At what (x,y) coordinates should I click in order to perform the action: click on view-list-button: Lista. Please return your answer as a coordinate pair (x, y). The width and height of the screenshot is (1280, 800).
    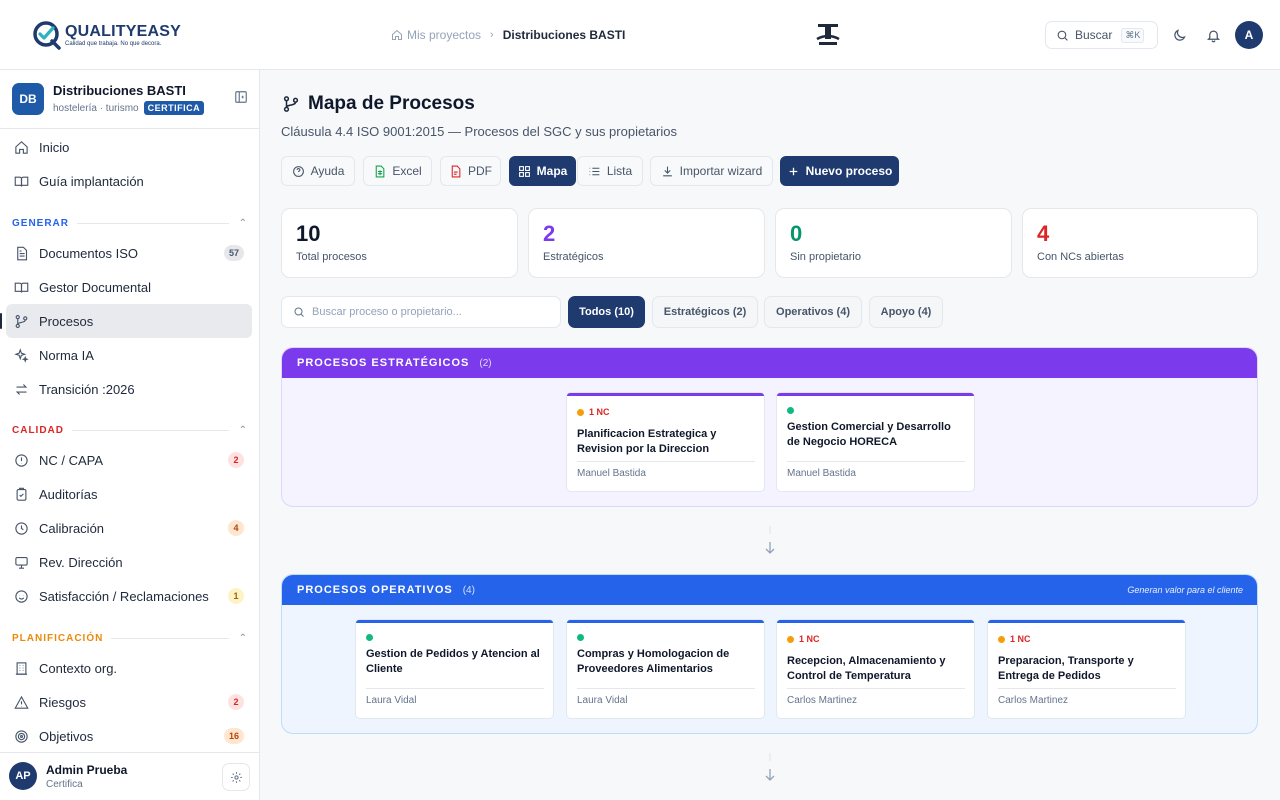
    Looking at the image, I should click on (610, 171).